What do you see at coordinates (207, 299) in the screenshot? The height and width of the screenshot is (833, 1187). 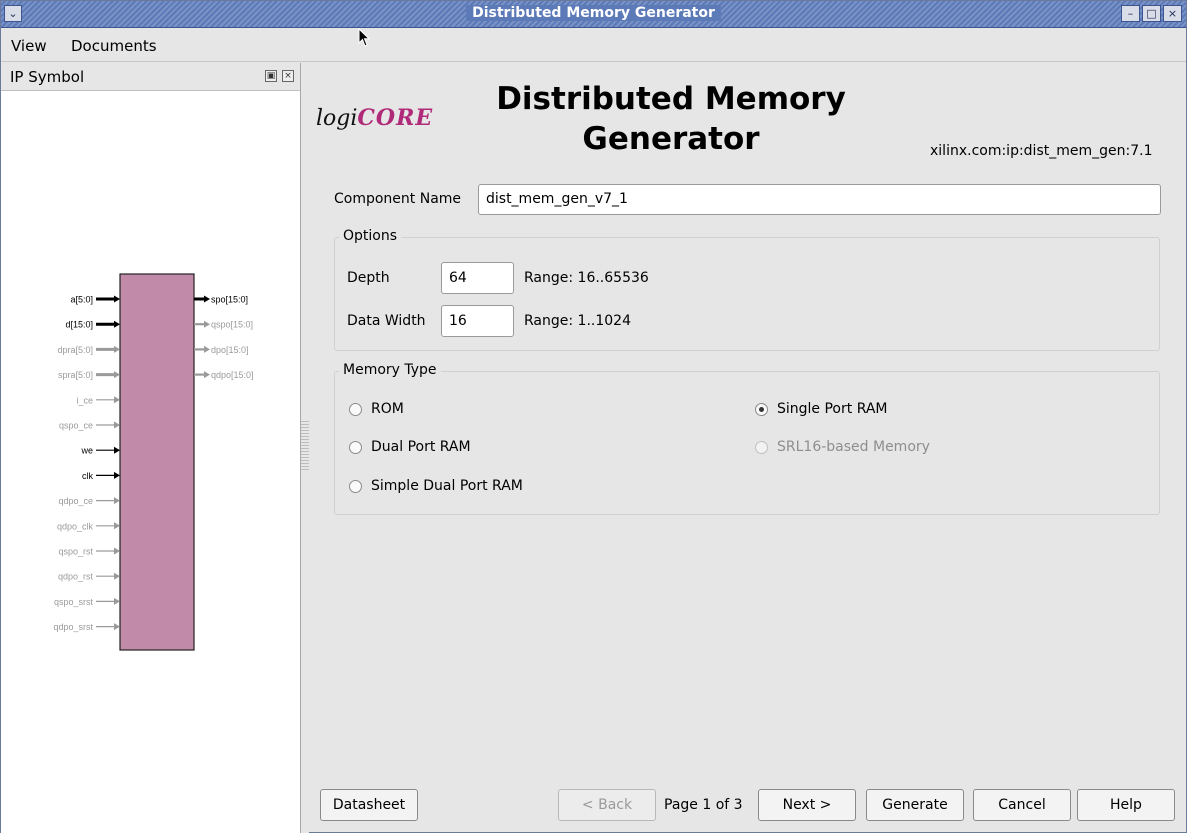 I see `pin-arrow-spo[15:0]` at bounding box center [207, 299].